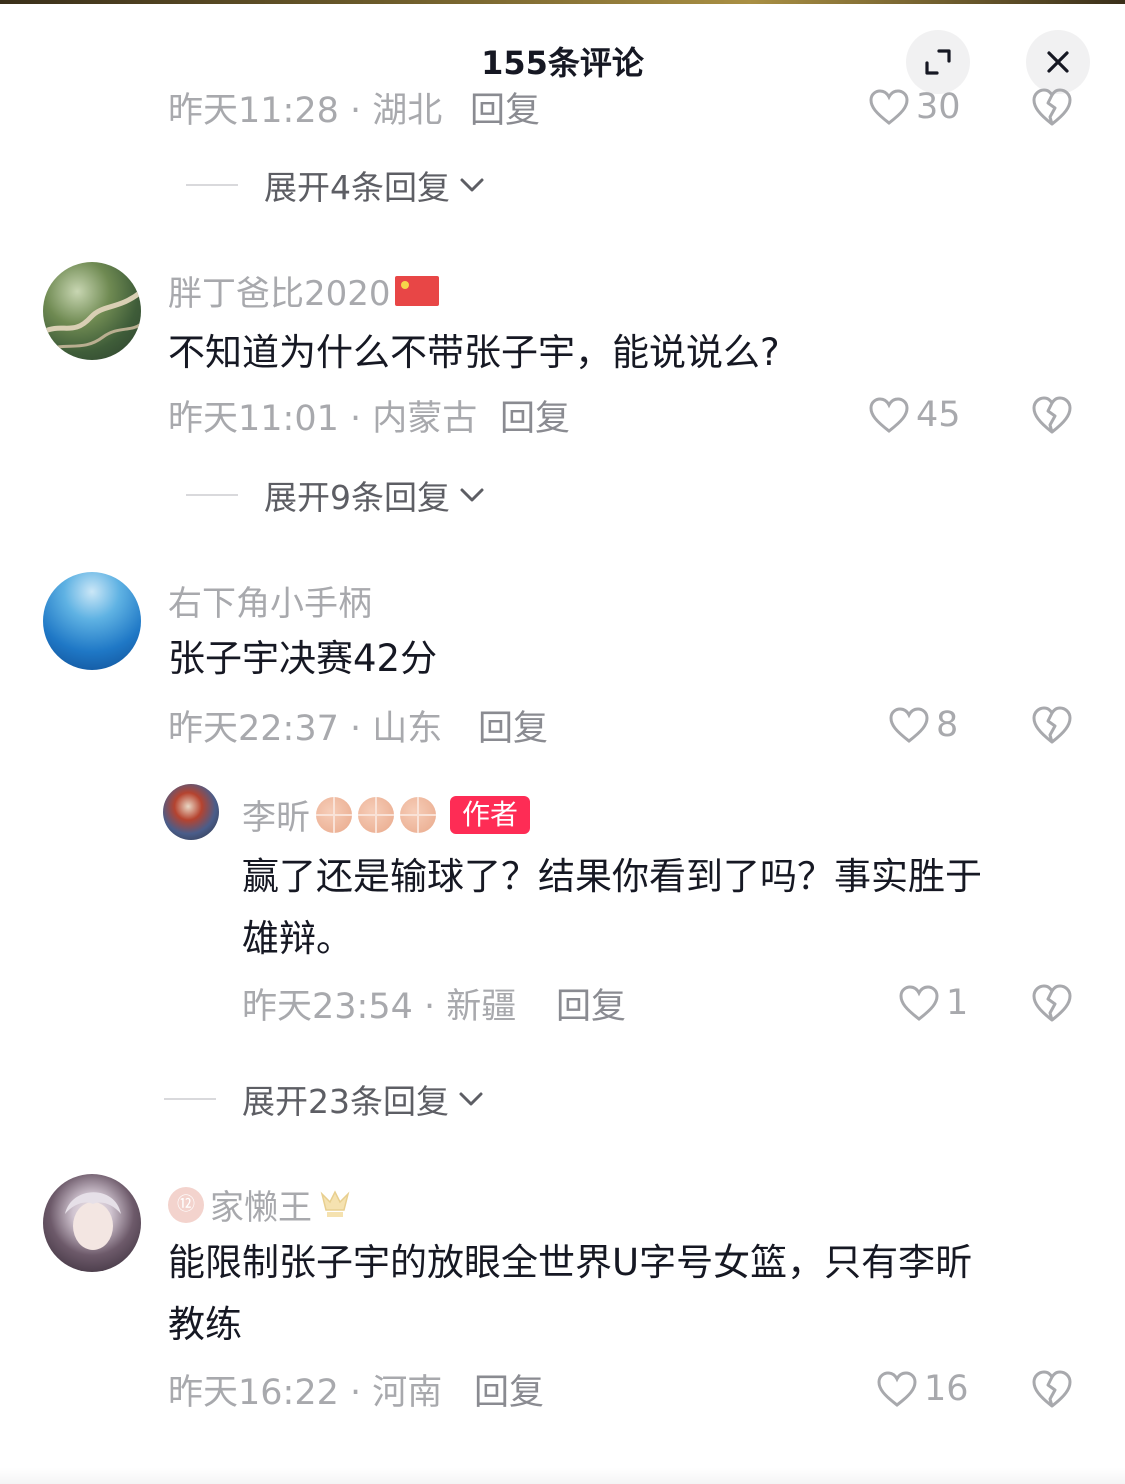  Describe the element at coordinates (938, 415) in the screenshot. I see `like-count: 45` at that location.